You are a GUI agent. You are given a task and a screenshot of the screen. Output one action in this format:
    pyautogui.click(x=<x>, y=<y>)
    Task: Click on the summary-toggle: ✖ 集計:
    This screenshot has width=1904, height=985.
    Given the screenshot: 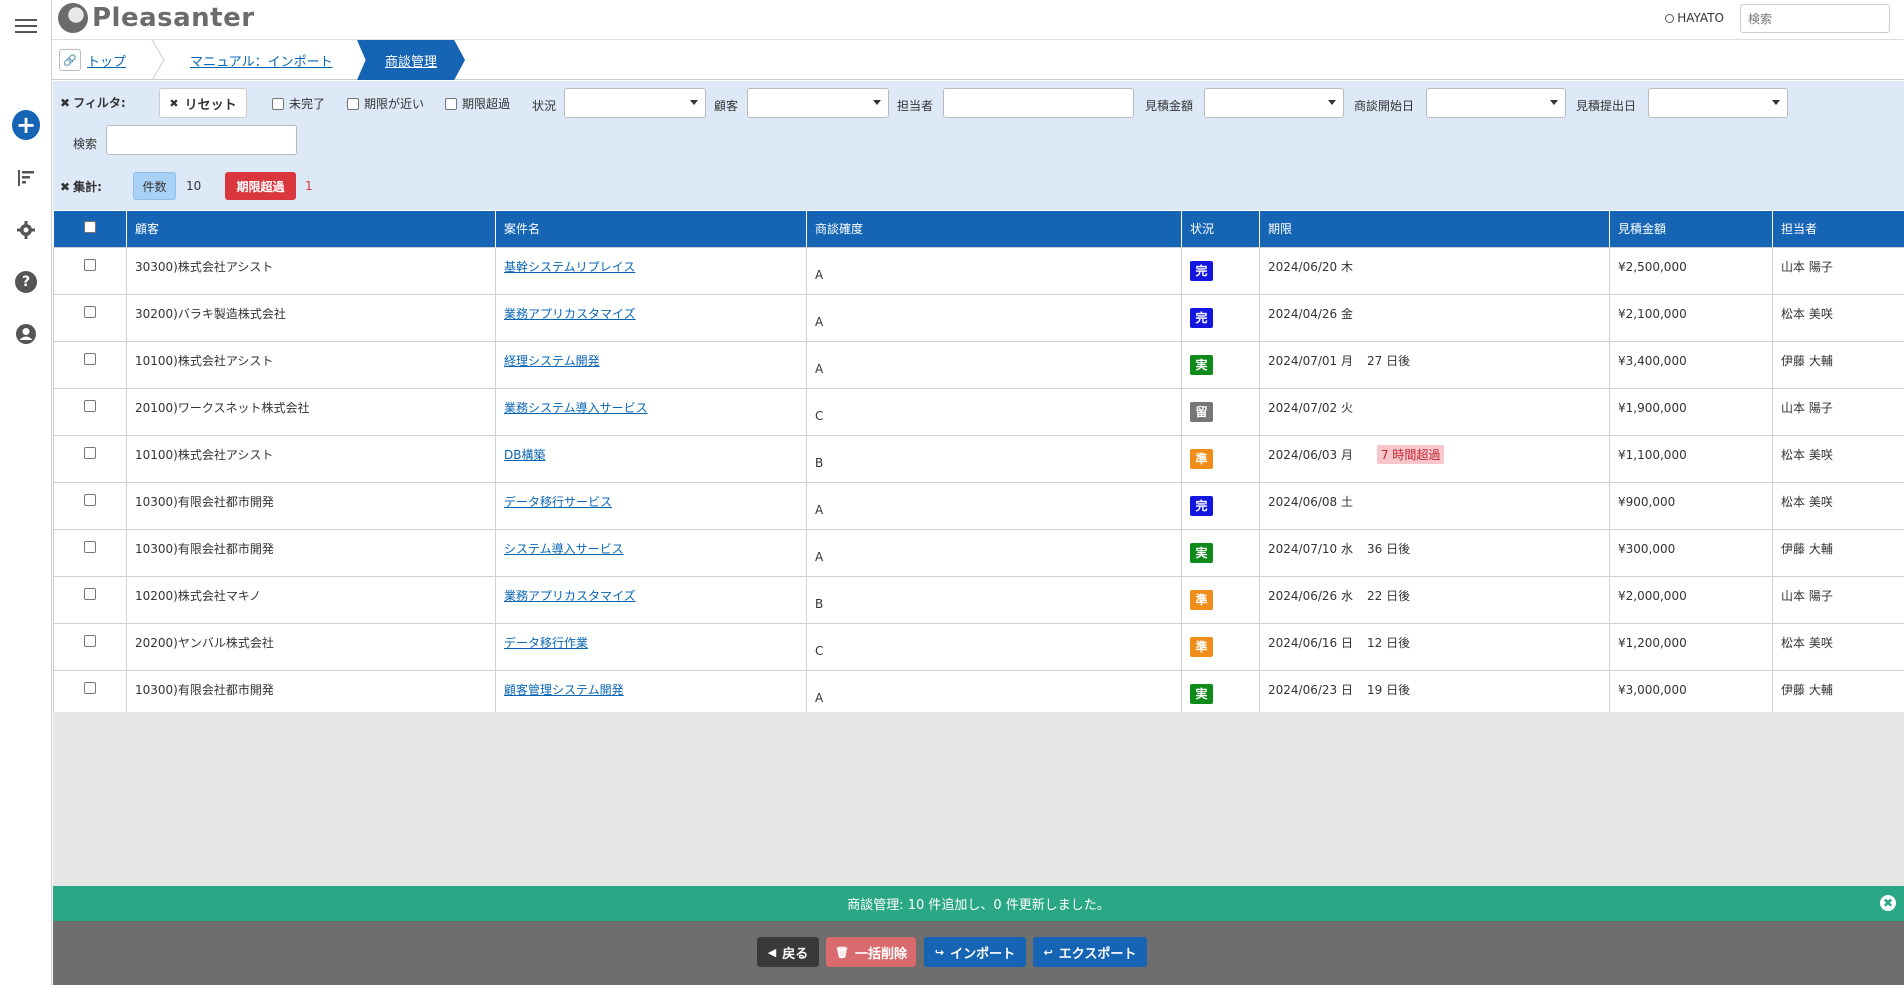 What is the action you would take?
    pyautogui.click(x=81, y=186)
    